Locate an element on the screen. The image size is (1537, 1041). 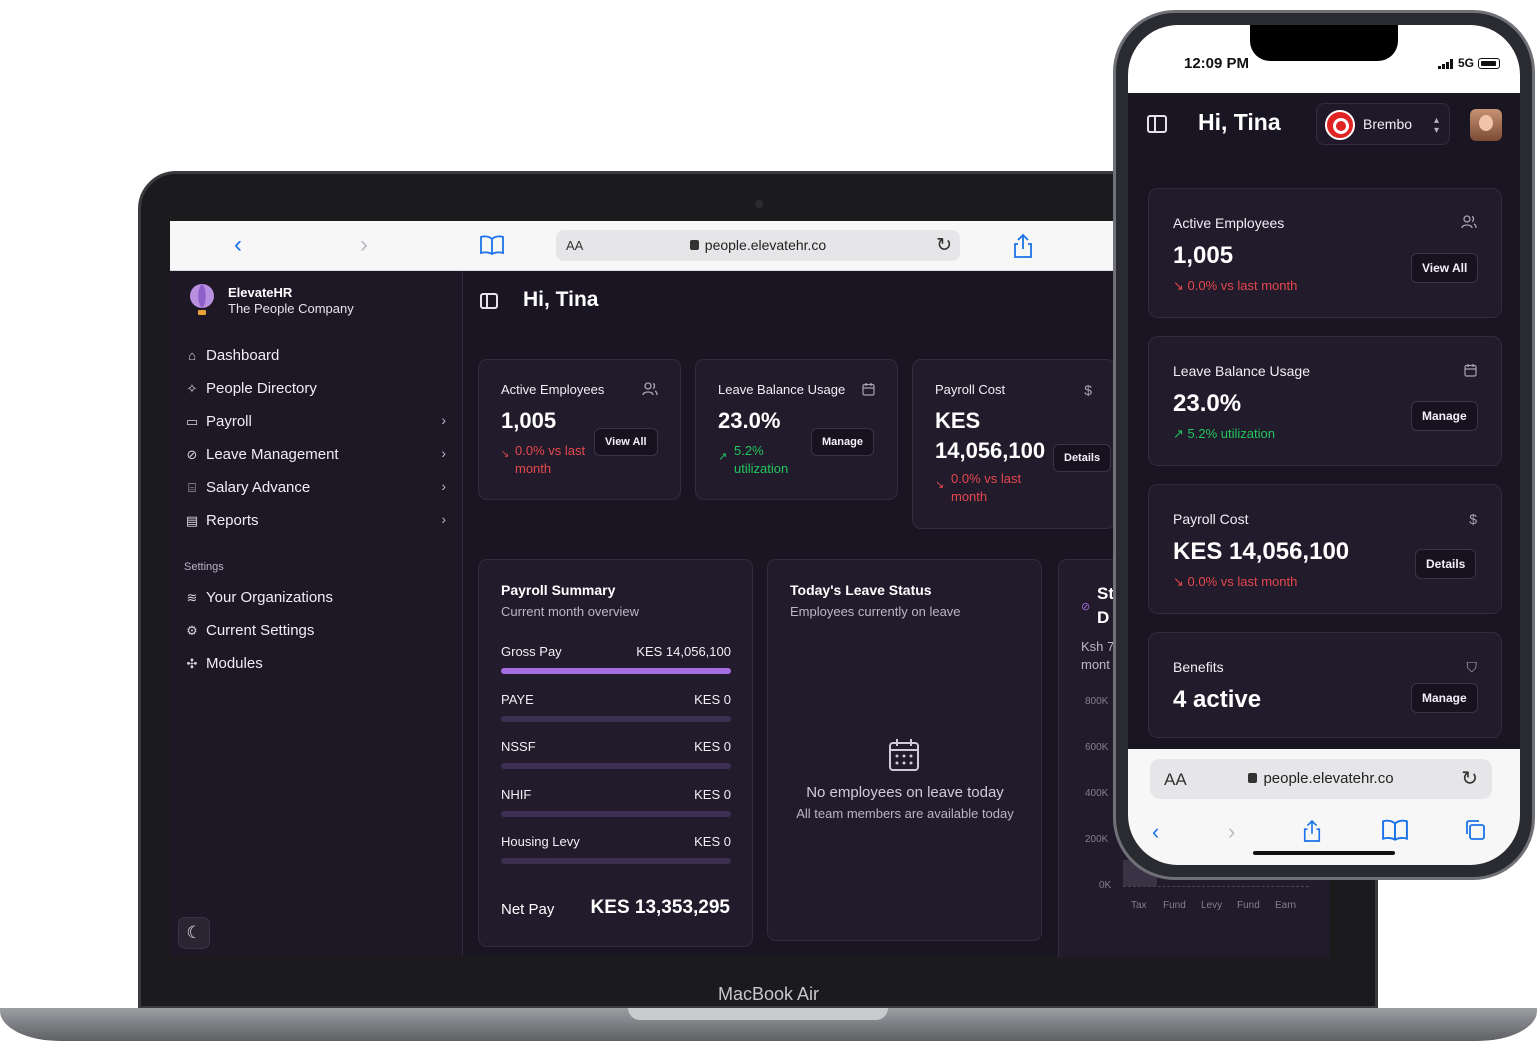
sidebar-item-dashboard: ⌂ Dashboard is located at coordinates (317, 355).